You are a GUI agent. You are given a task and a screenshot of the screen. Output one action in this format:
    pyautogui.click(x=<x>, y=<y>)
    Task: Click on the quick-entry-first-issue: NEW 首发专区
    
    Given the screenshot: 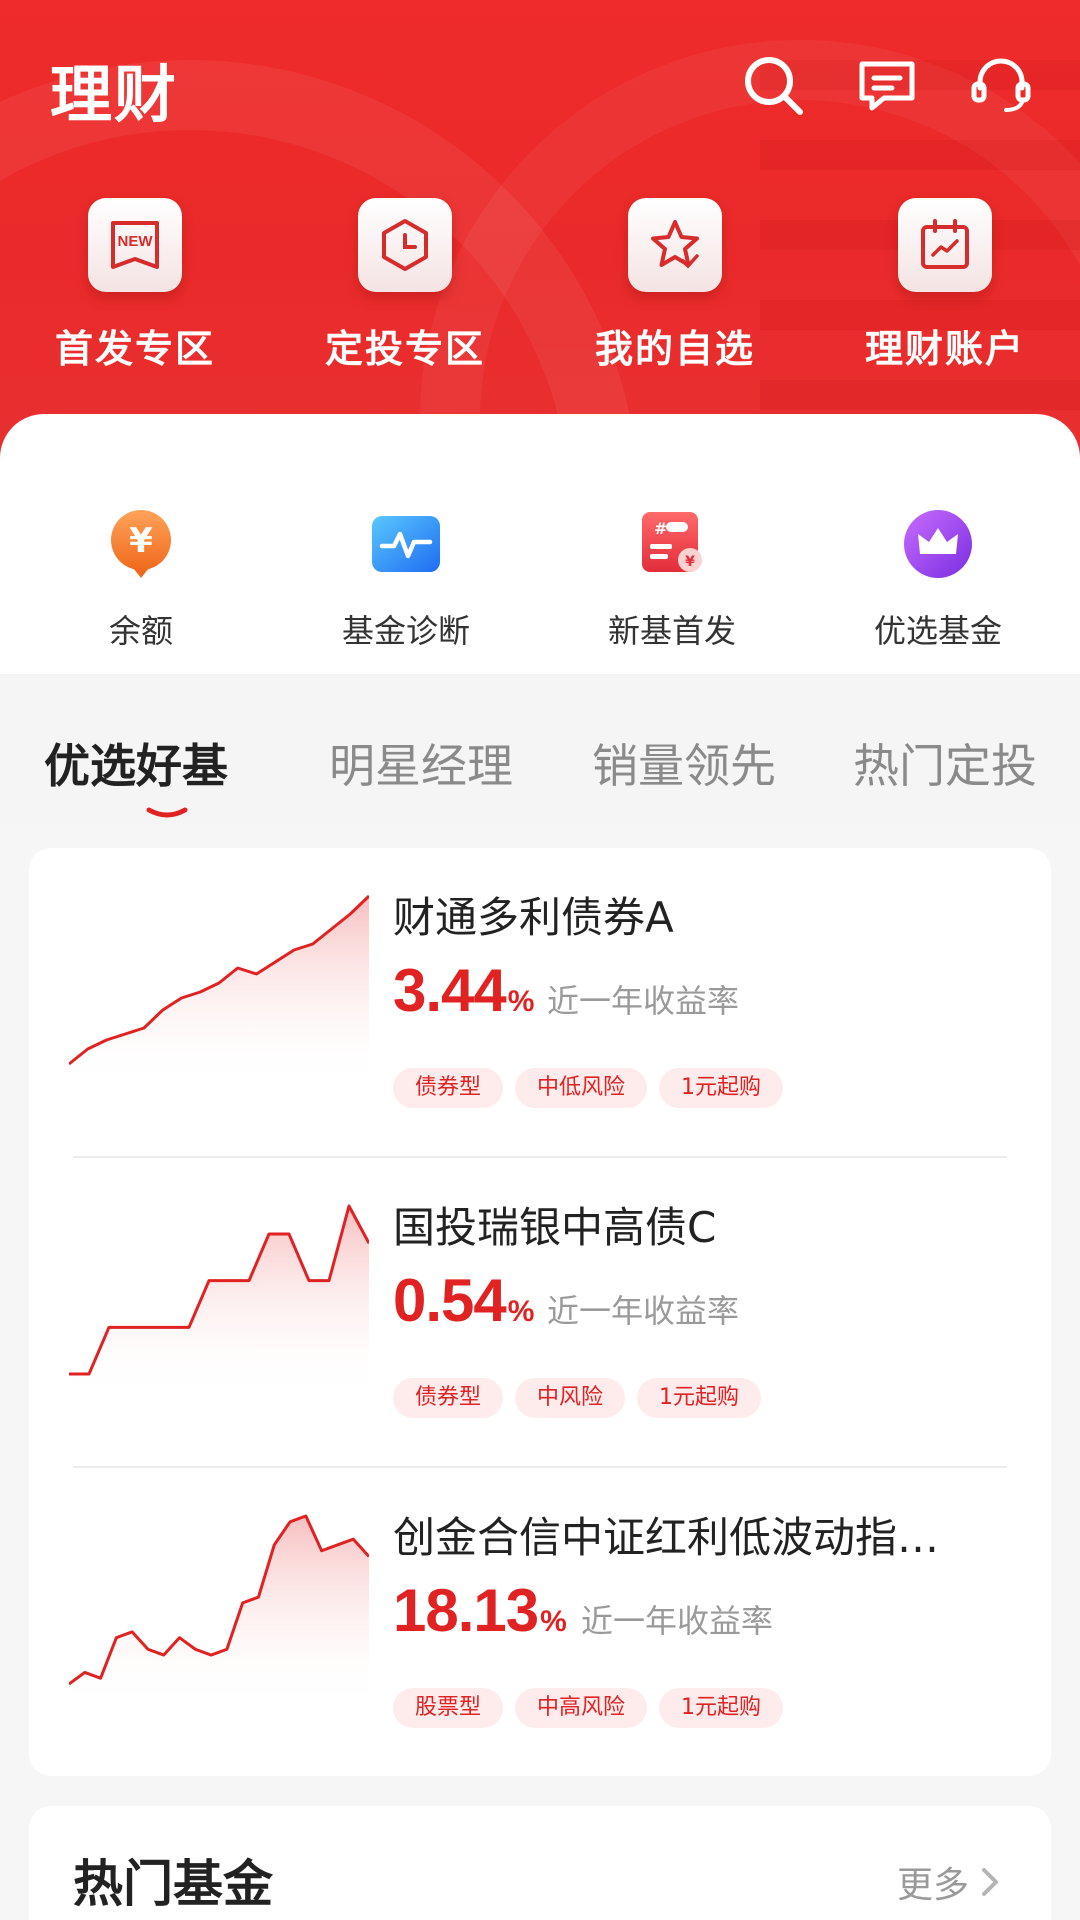 What is the action you would take?
    pyautogui.click(x=135, y=285)
    